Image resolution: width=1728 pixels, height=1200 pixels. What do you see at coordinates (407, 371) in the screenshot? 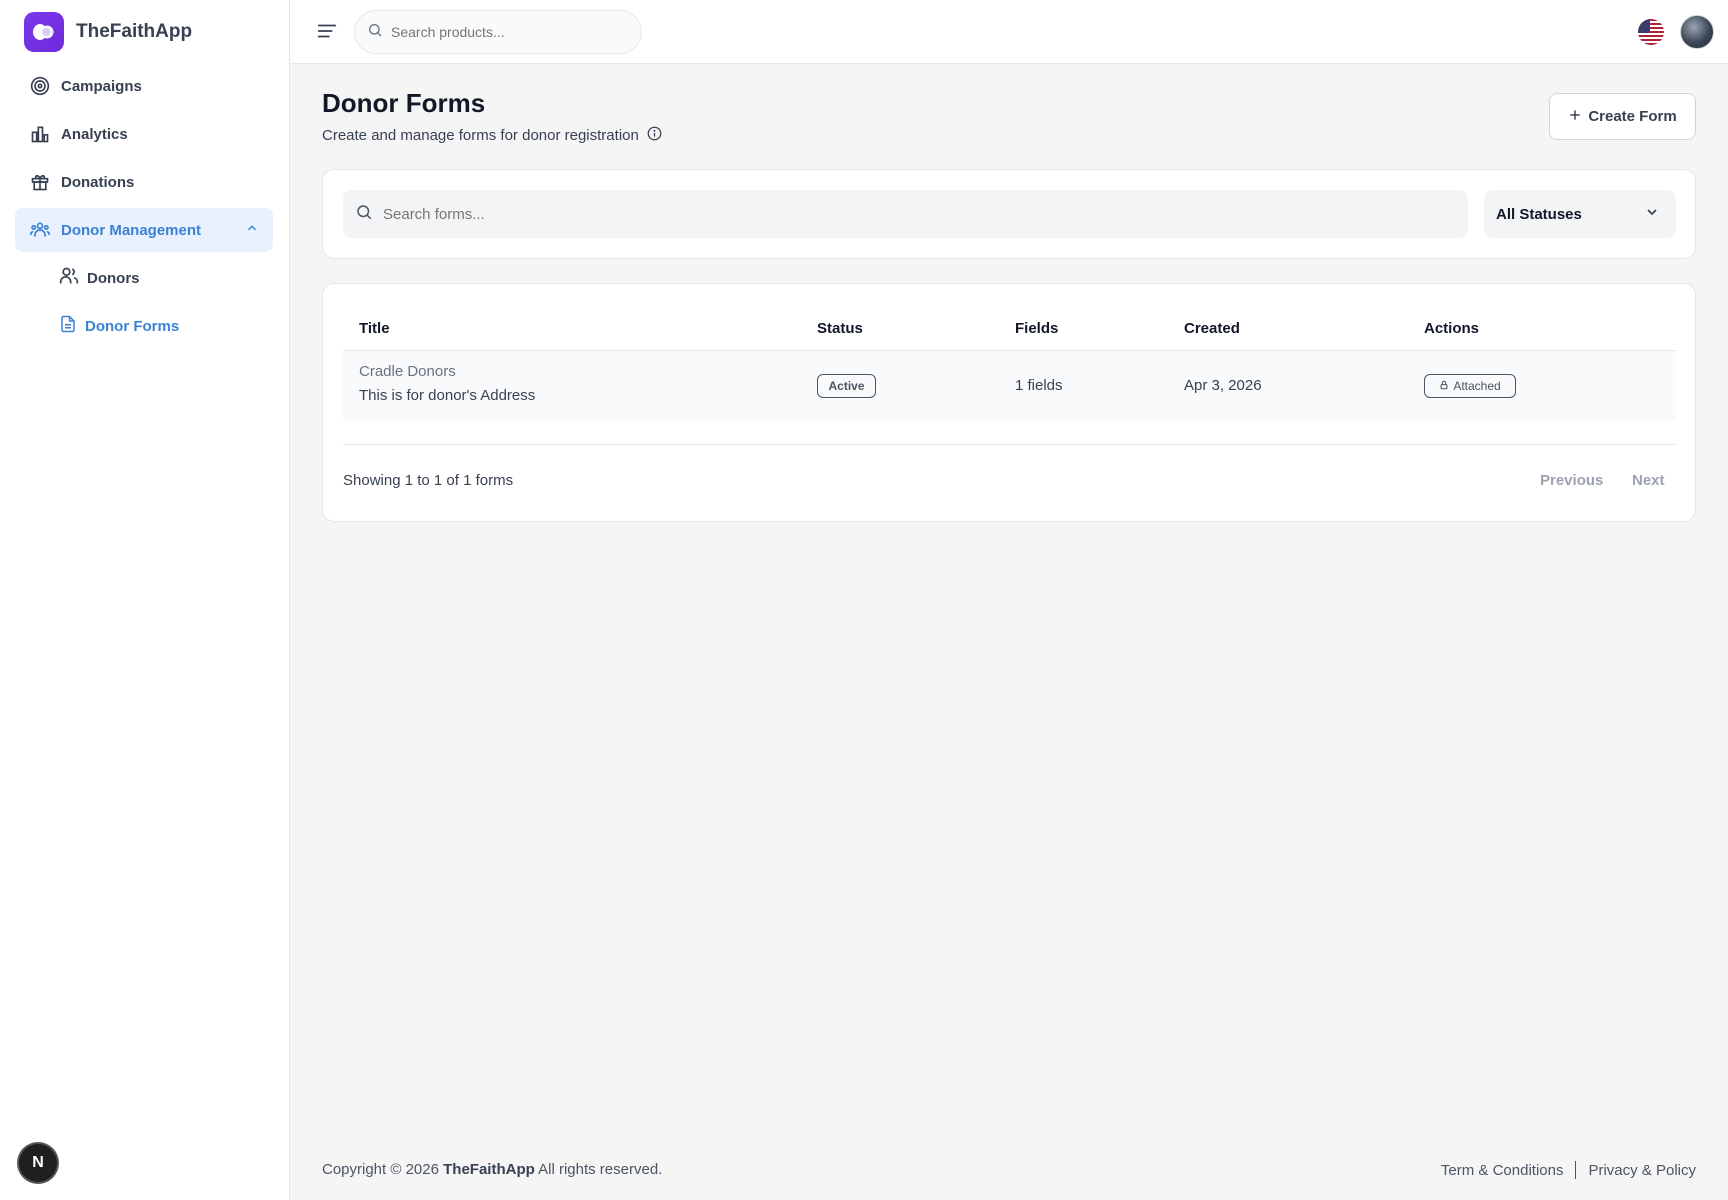
I see `form-title: Cradle Donors` at bounding box center [407, 371].